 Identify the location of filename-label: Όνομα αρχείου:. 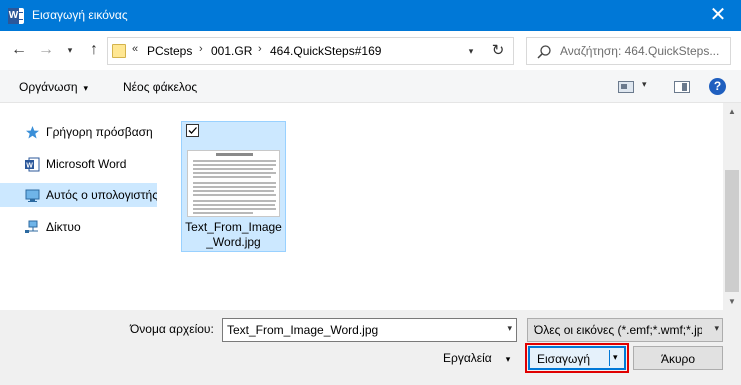
(172, 329).